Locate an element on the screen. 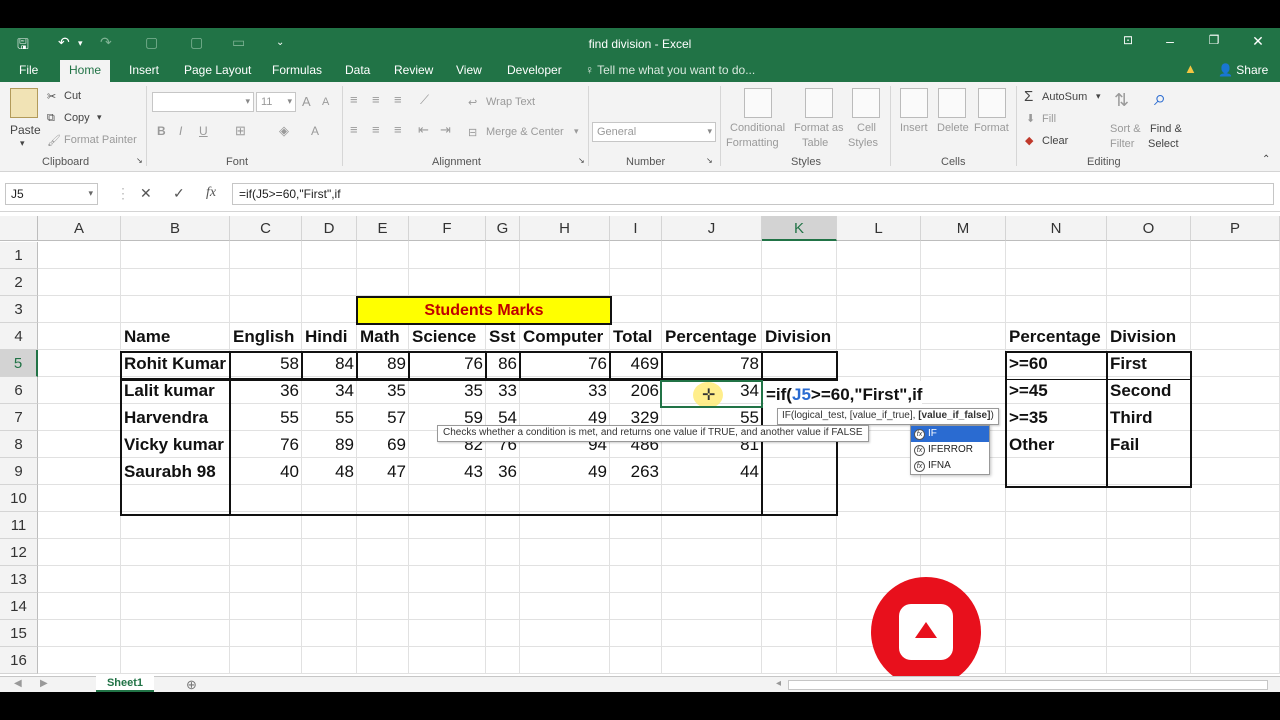 The image size is (1280, 720). autocomplete-item-if: fx IF is located at coordinates (950, 434).